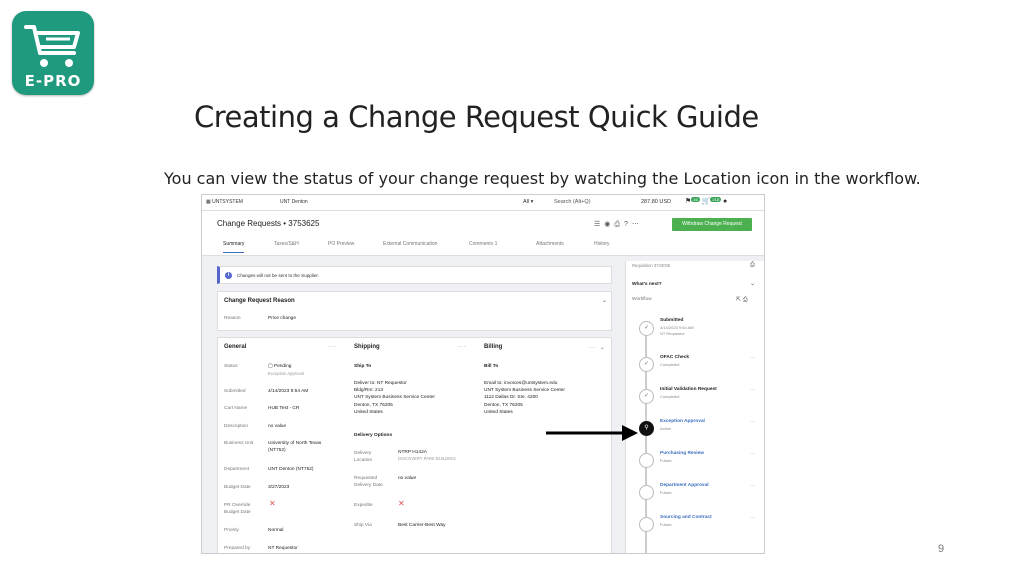  I want to click on delivery-location-label: Delivery Location, so click(363, 457).